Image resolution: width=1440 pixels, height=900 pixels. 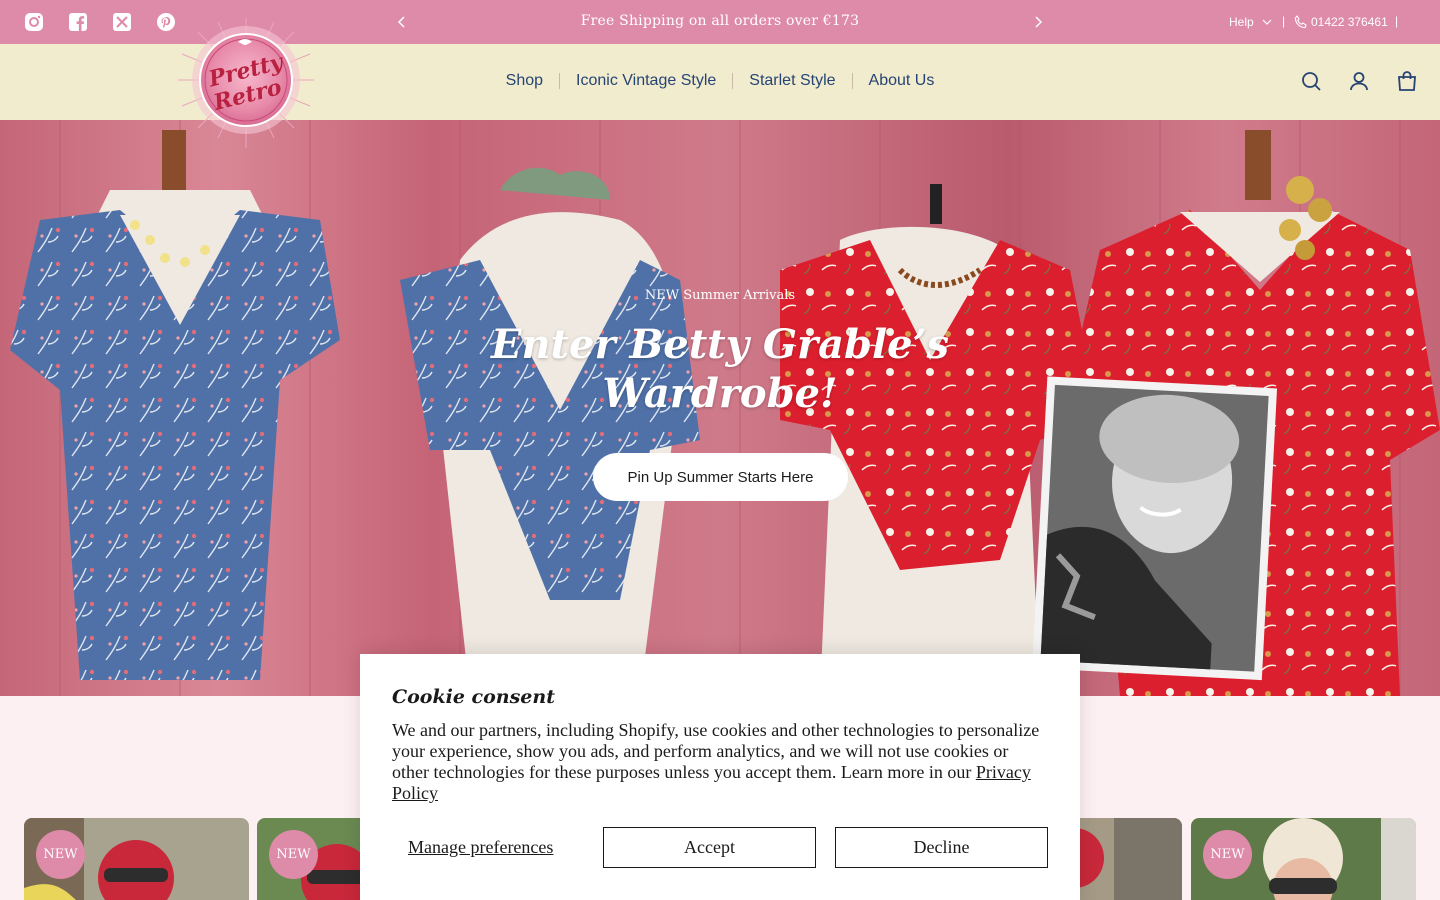 What do you see at coordinates (473, 697) in the screenshot?
I see `cookie-title: Cookie consent` at bounding box center [473, 697].